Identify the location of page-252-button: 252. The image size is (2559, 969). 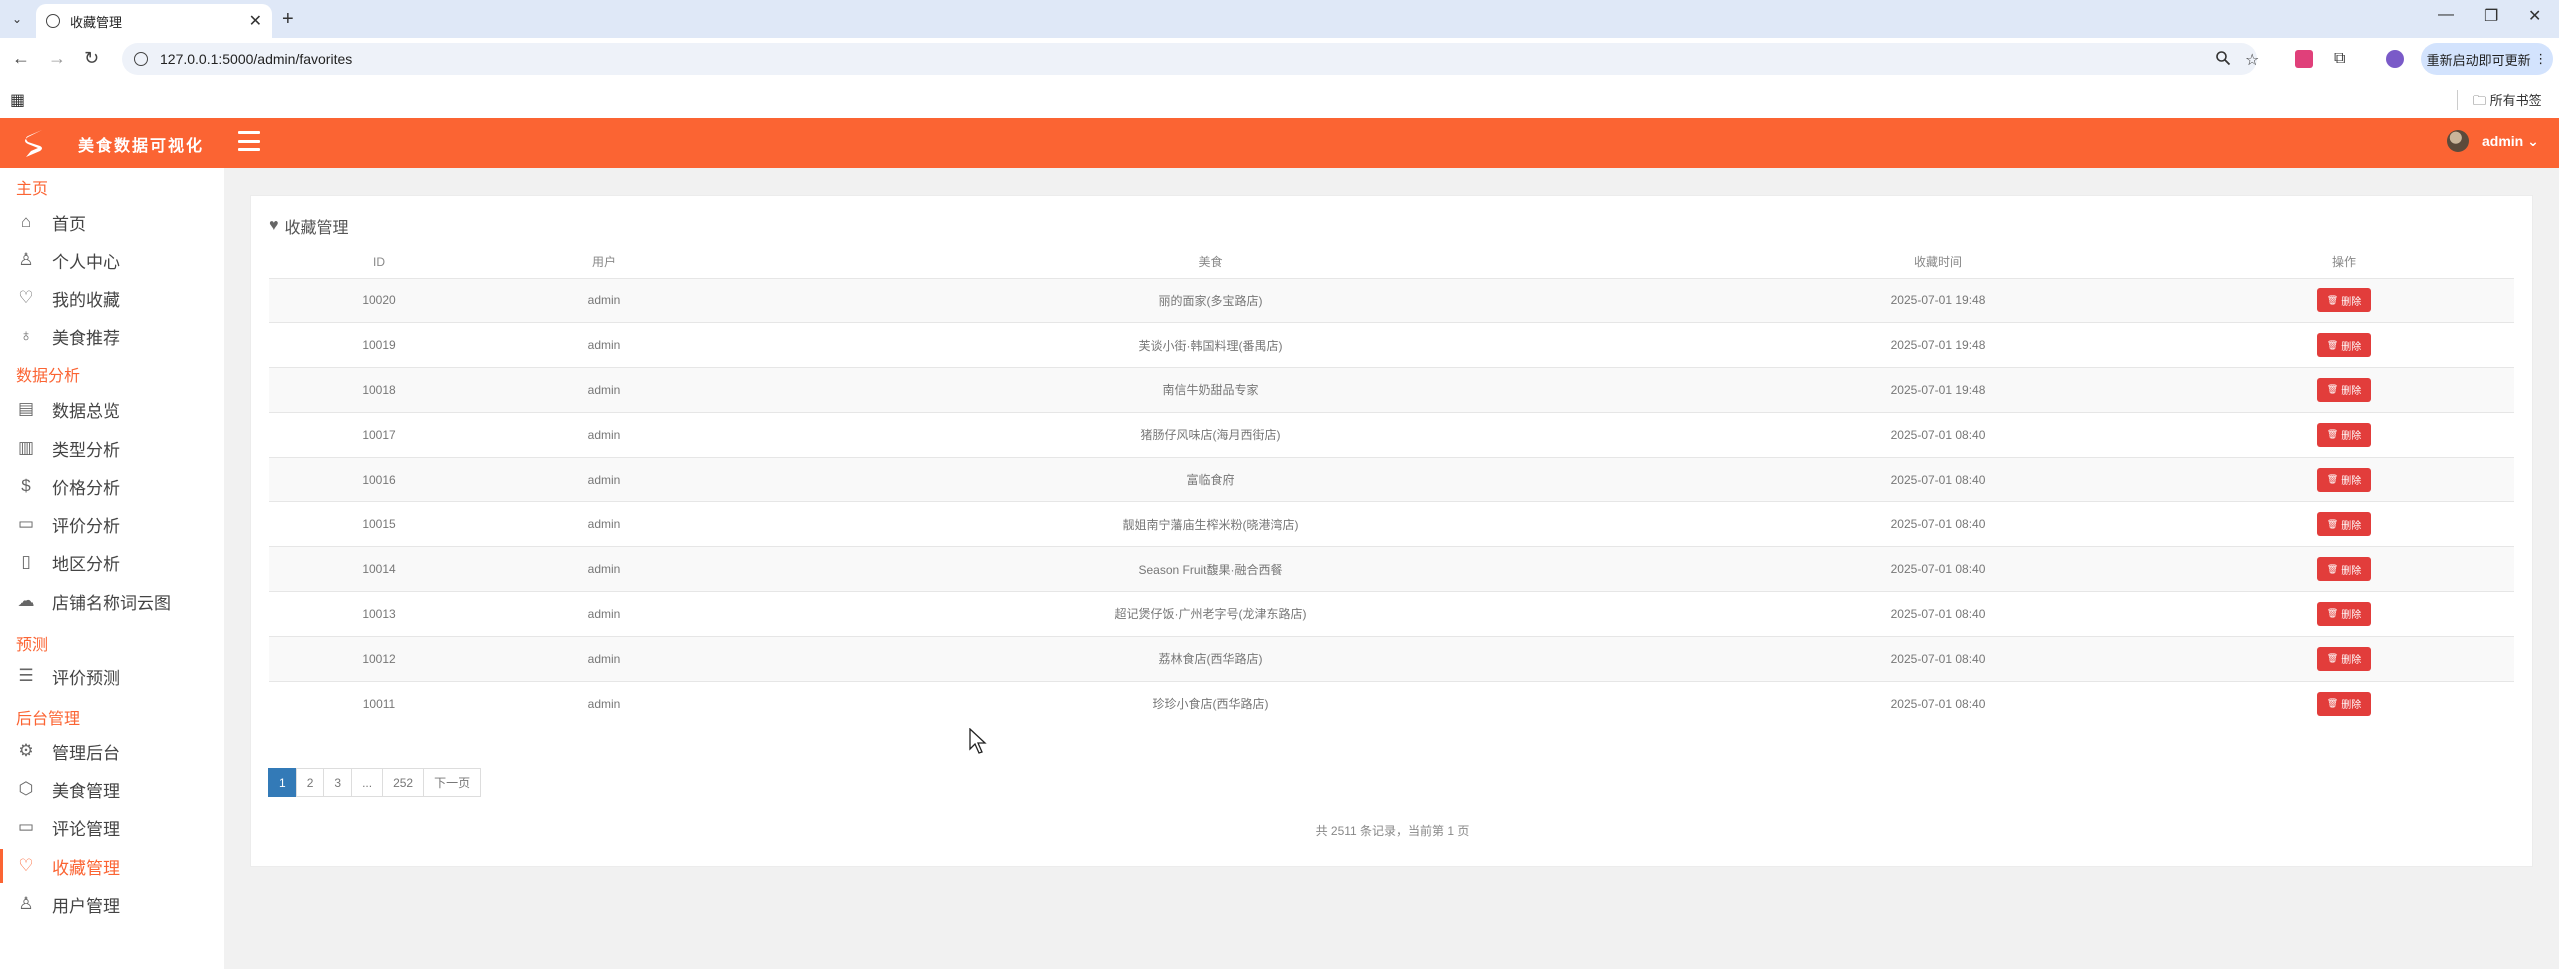
(403, 782).